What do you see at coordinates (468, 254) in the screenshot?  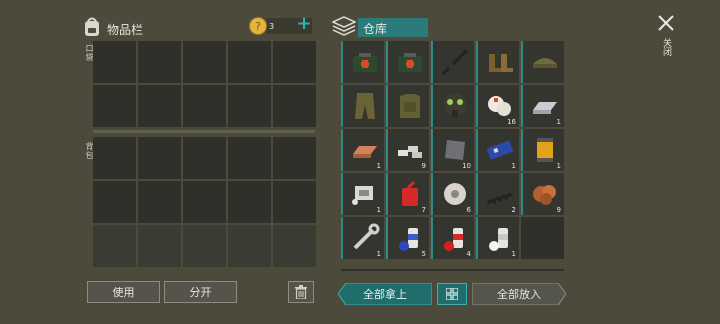 I see `item-quantity: 4` at bounding box center [468, 254].